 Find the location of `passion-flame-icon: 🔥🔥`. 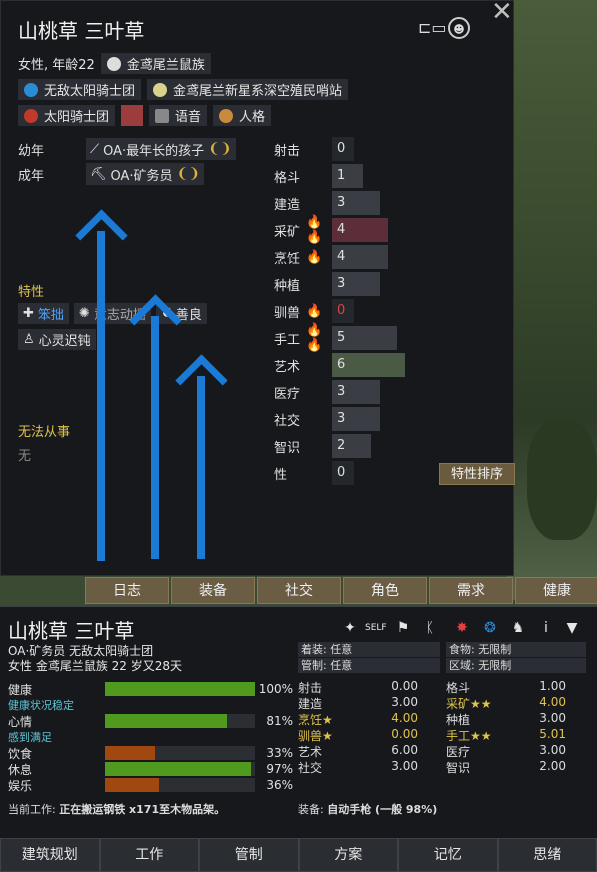

passion-flame-icon: 🔥🔥 is located at coordinates (314, 230).